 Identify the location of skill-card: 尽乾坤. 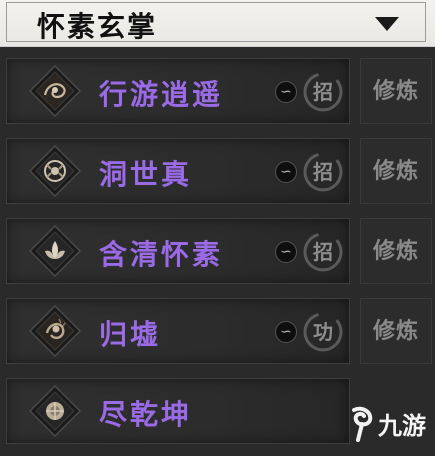
(178, 411).